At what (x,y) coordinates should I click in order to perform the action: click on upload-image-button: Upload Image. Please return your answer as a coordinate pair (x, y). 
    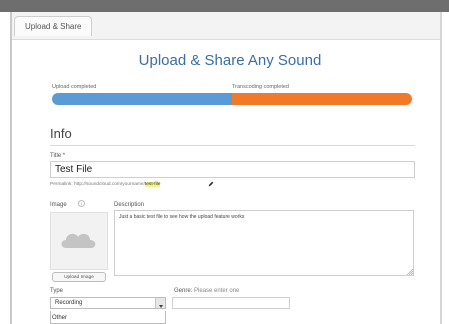
    Looking at the image, I should click on (79, 277).